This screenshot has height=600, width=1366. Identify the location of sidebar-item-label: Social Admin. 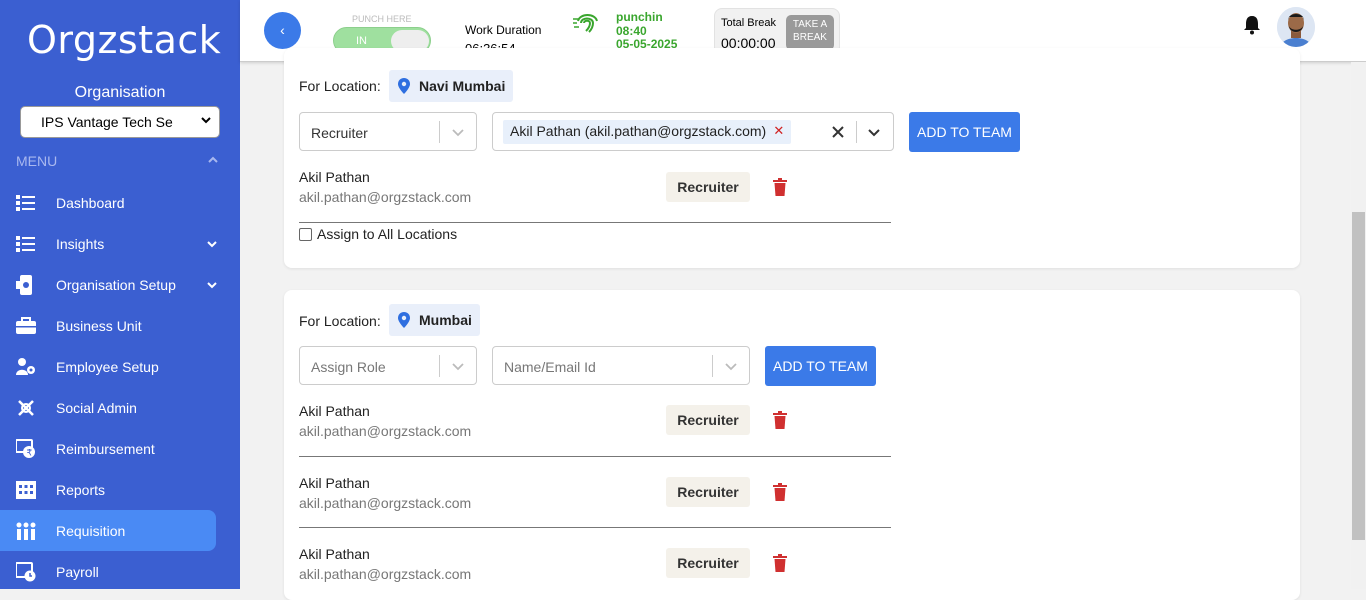
(96, 408).